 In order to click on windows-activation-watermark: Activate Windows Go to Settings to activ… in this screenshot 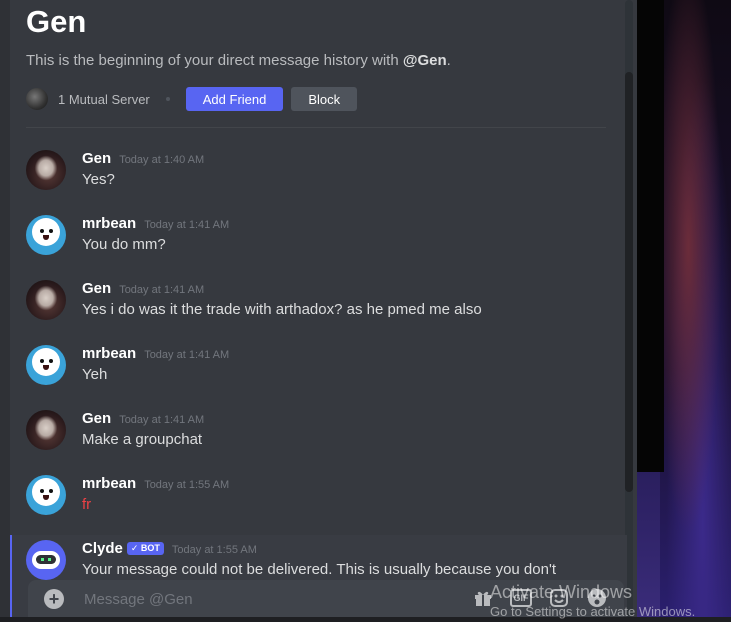, I will do `click(592, 602)`.